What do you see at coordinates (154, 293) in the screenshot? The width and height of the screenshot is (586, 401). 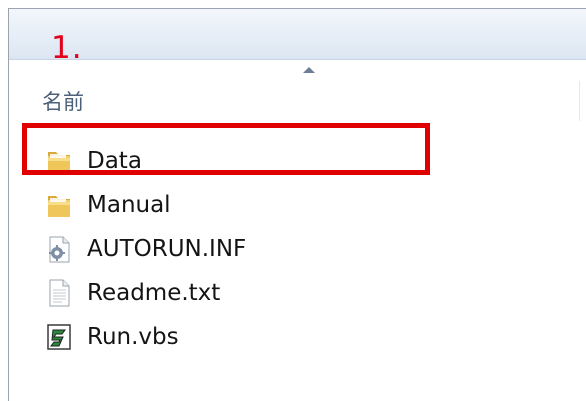 I see `file-name: Readme.txt` at bounding box center [154, 293].